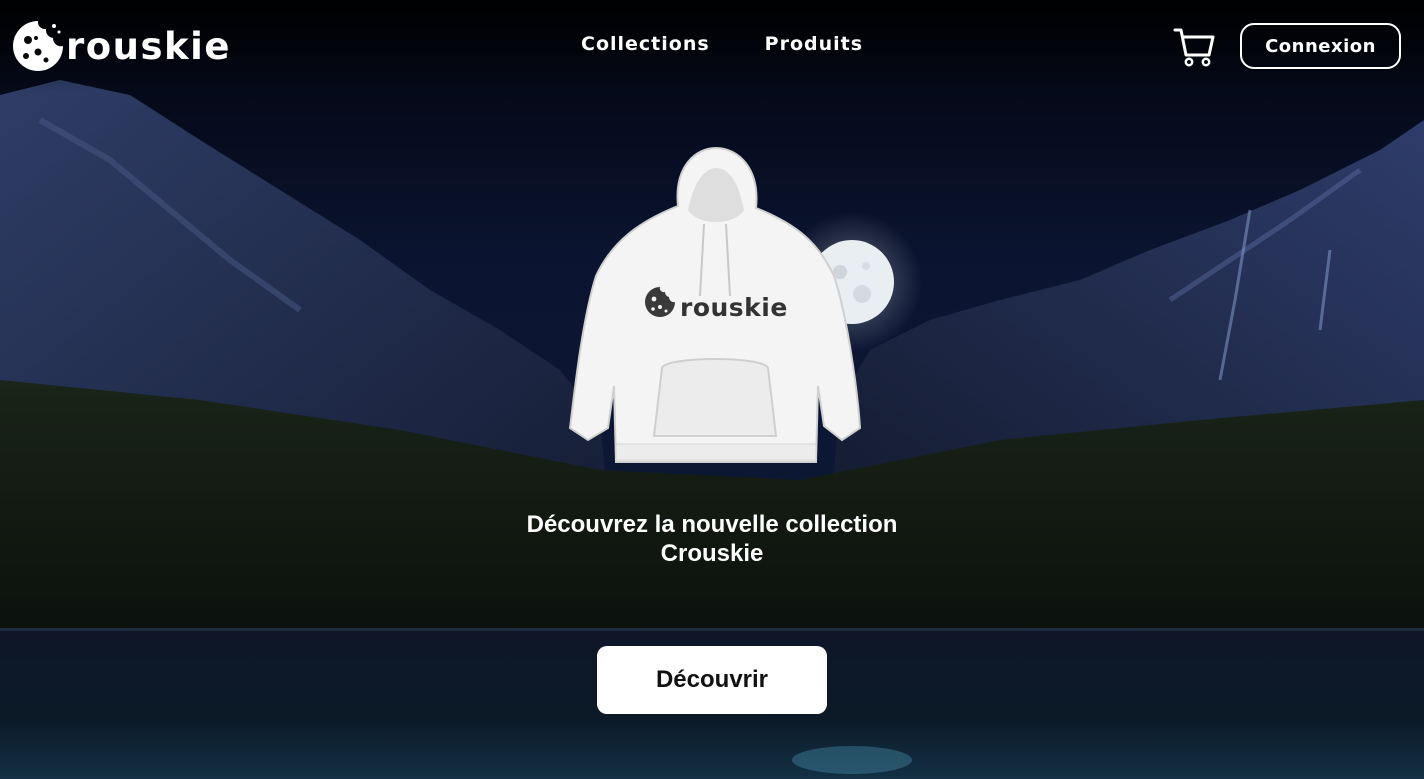 This screenshot has width=1424, height=779. I want to click on login-button: Connexion, so click(1320, 46).